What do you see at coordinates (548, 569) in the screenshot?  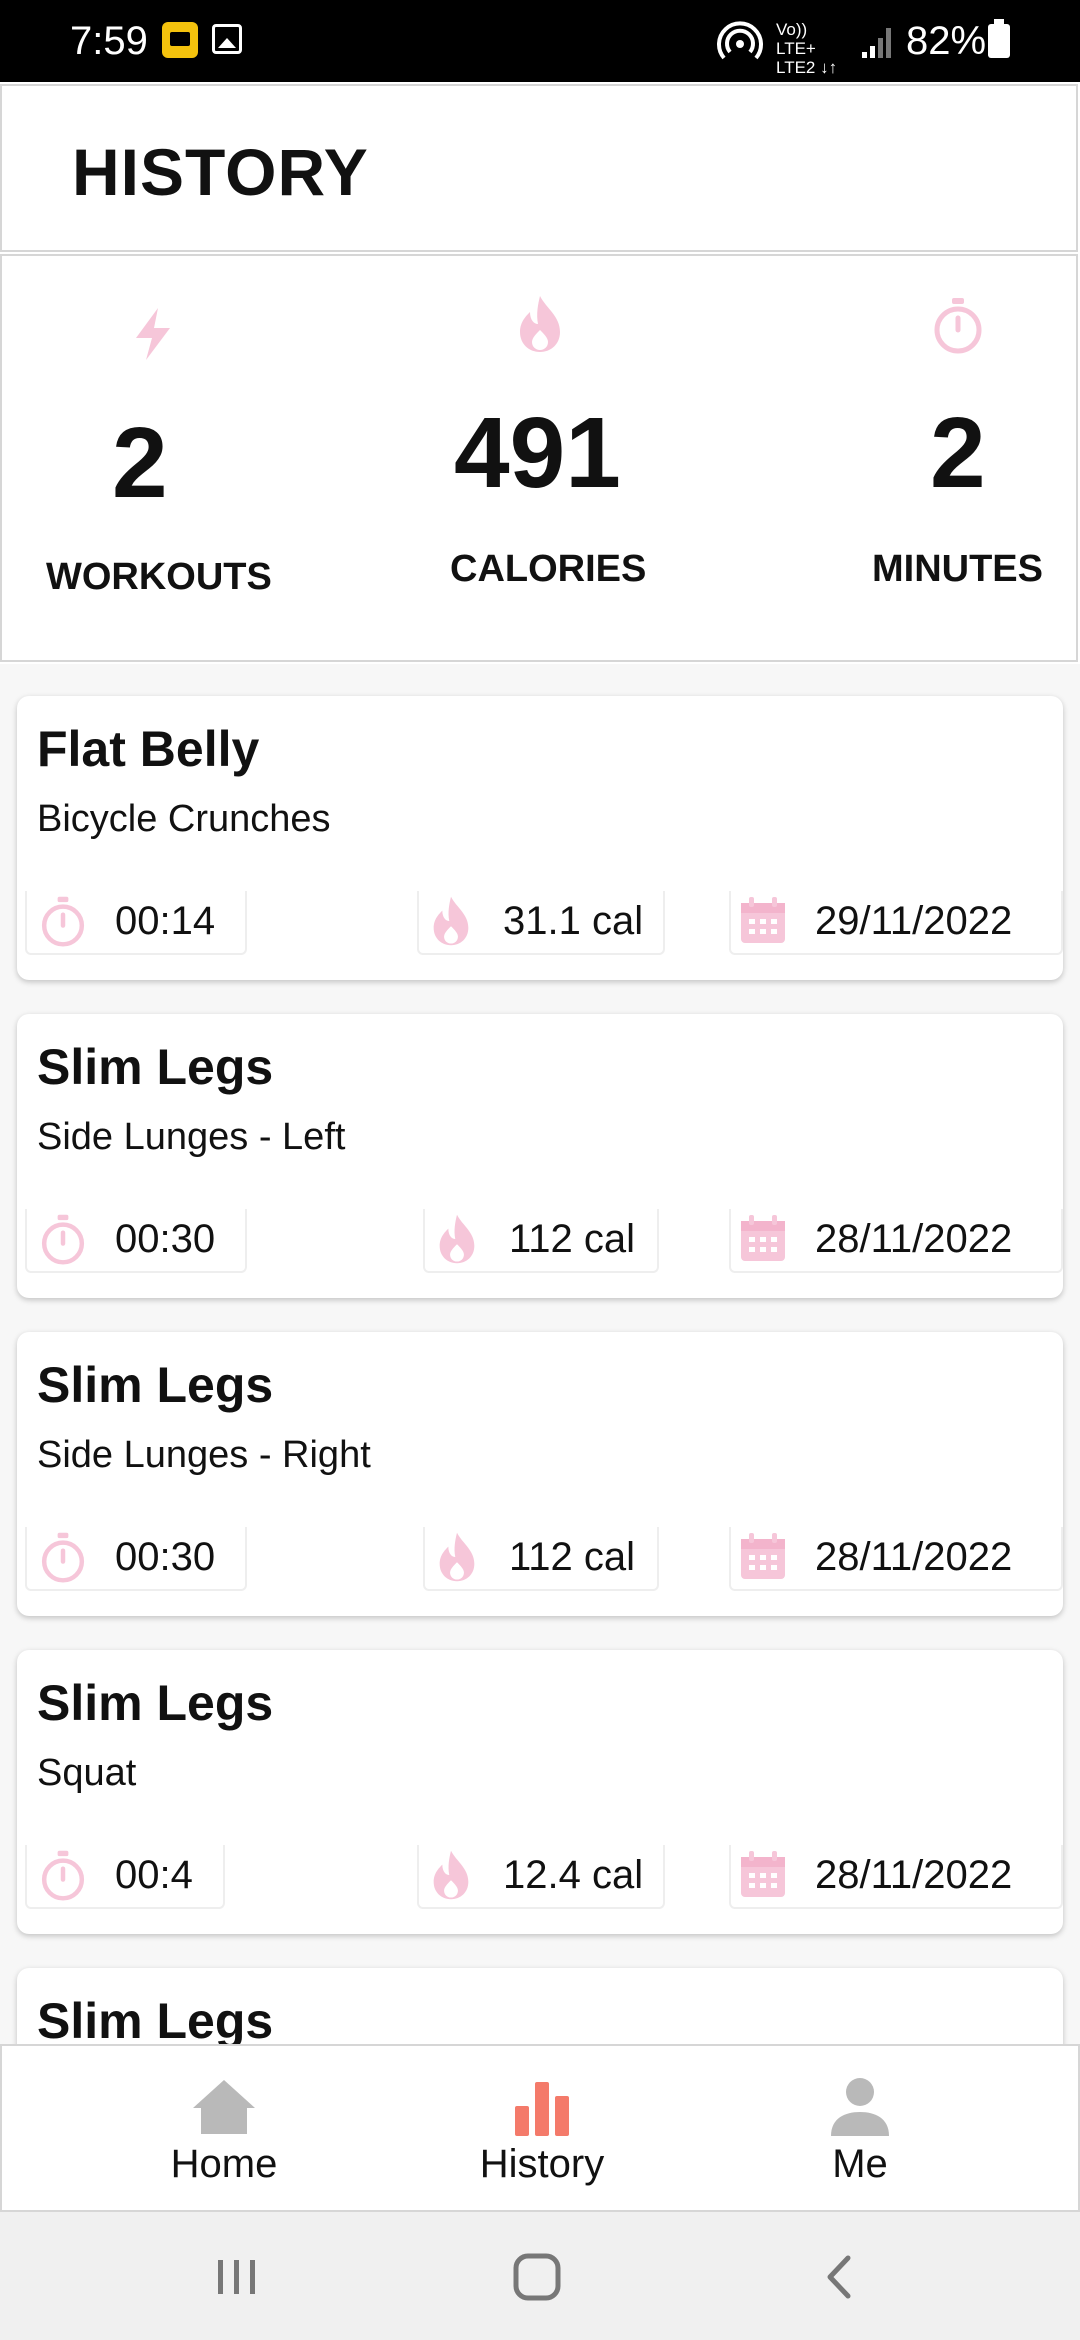 I see `calories-label: CALORIES` at bounding box center [548, 569].